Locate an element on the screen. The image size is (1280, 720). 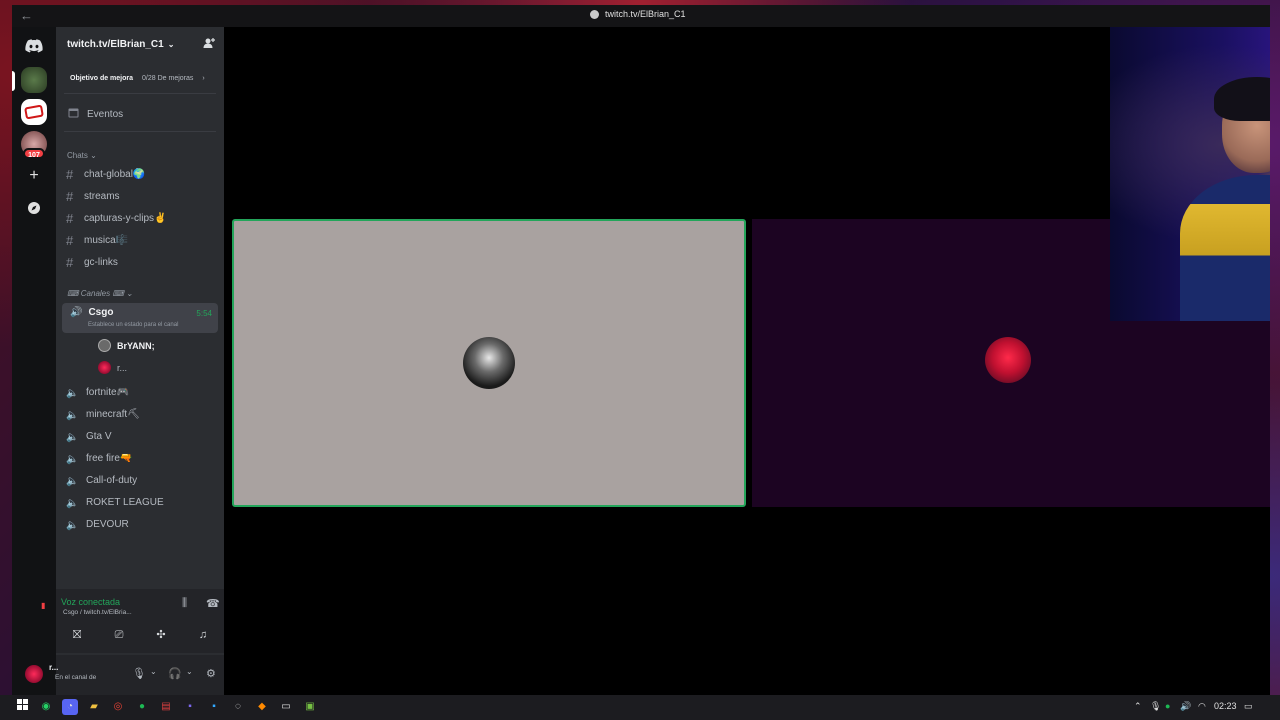
back-arrow-icon: ← is located at coordinates (26, 15).